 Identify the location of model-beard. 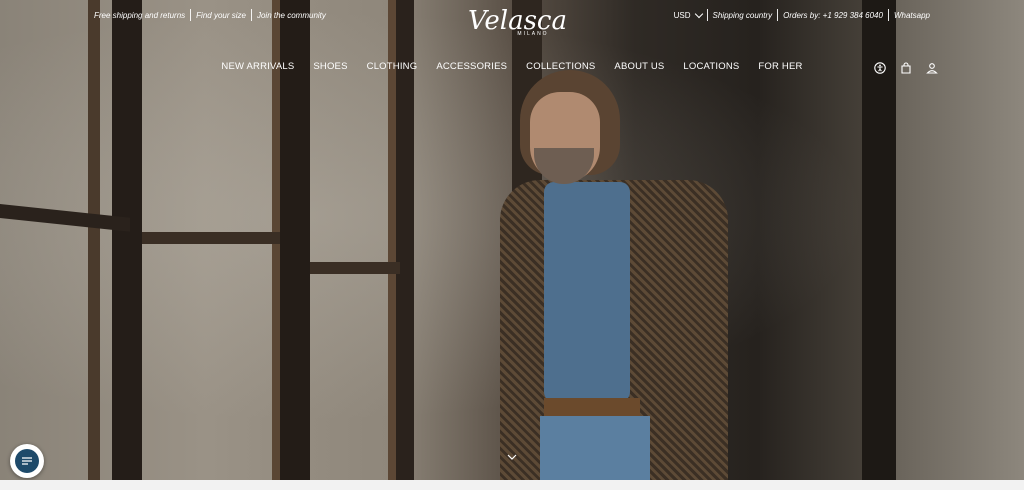
(564, 166).